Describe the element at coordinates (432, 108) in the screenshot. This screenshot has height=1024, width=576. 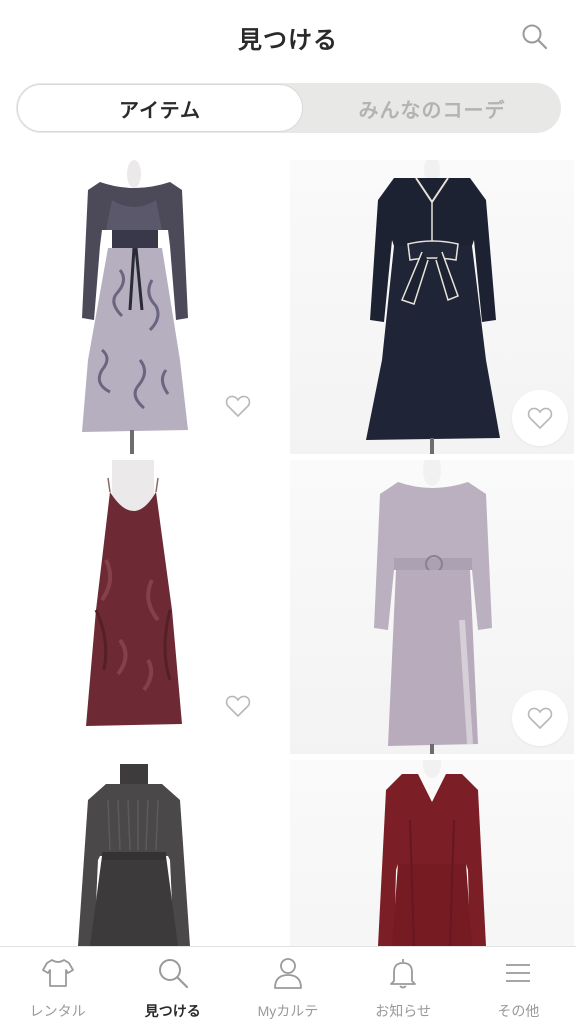
I see `segment-coordinates-tab: みんなのコーデ` at that location.